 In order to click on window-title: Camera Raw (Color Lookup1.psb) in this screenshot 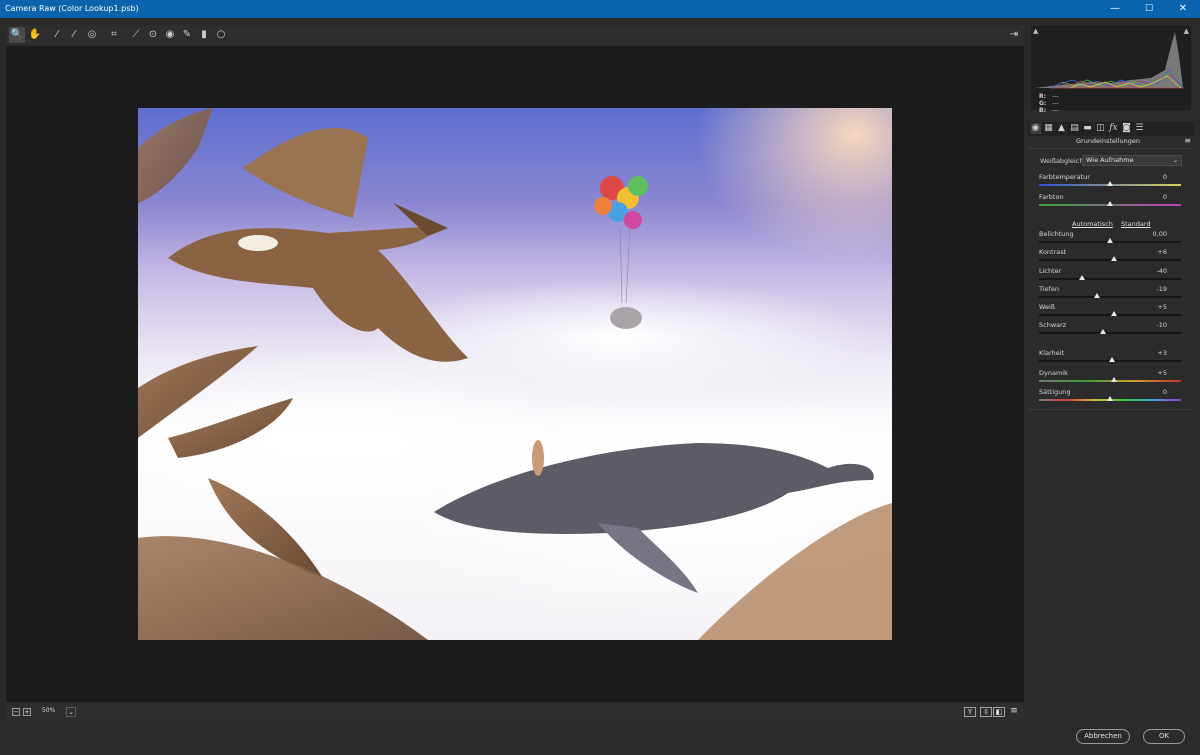, I will do `click(72, 8)`.